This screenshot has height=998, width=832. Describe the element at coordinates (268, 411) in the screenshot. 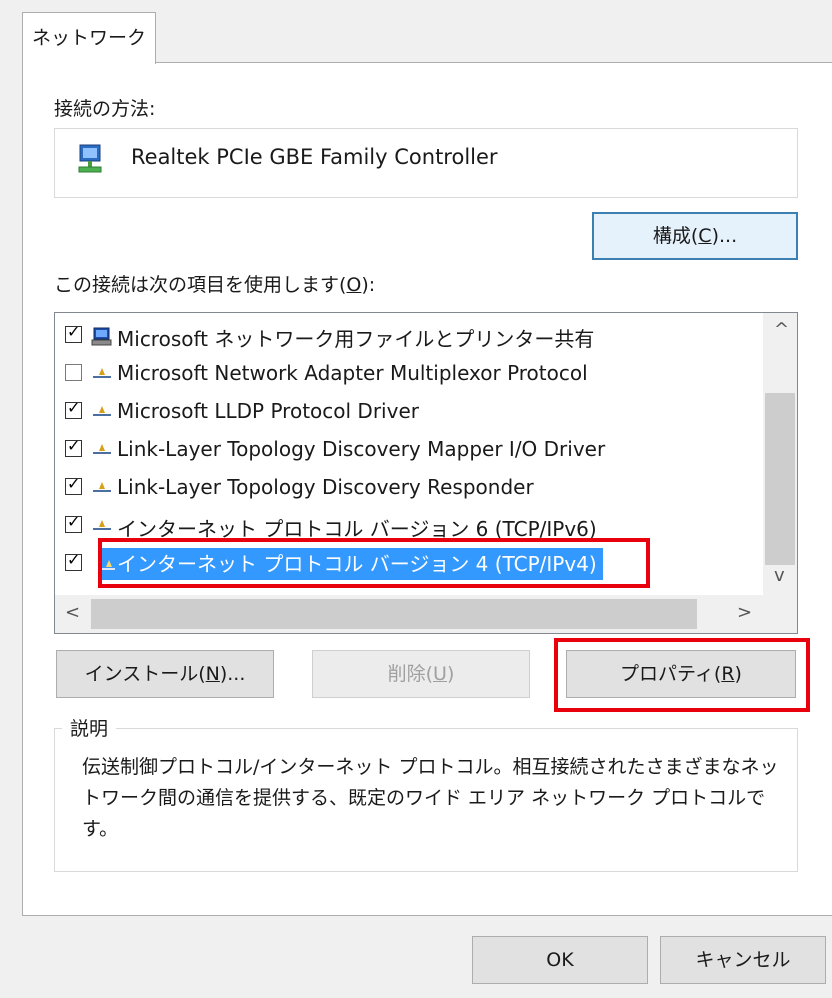

I see `list-item-label: Microsoft LLDP Protocol Driver` at that location.